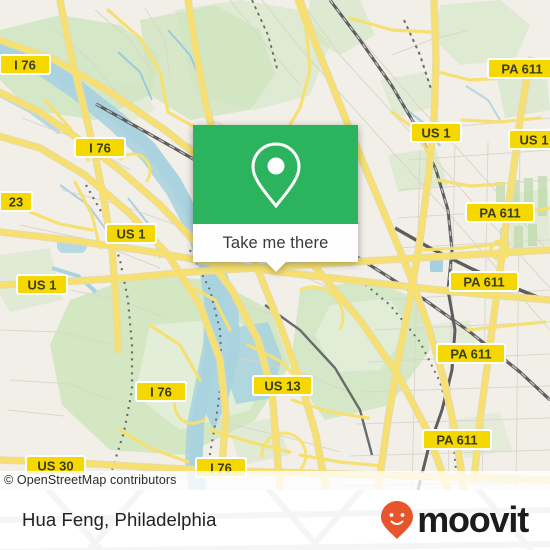 The width and height of the screenshot is (550, 550). I want to click on take-me-there-label: Take me there, so click(275, 242).